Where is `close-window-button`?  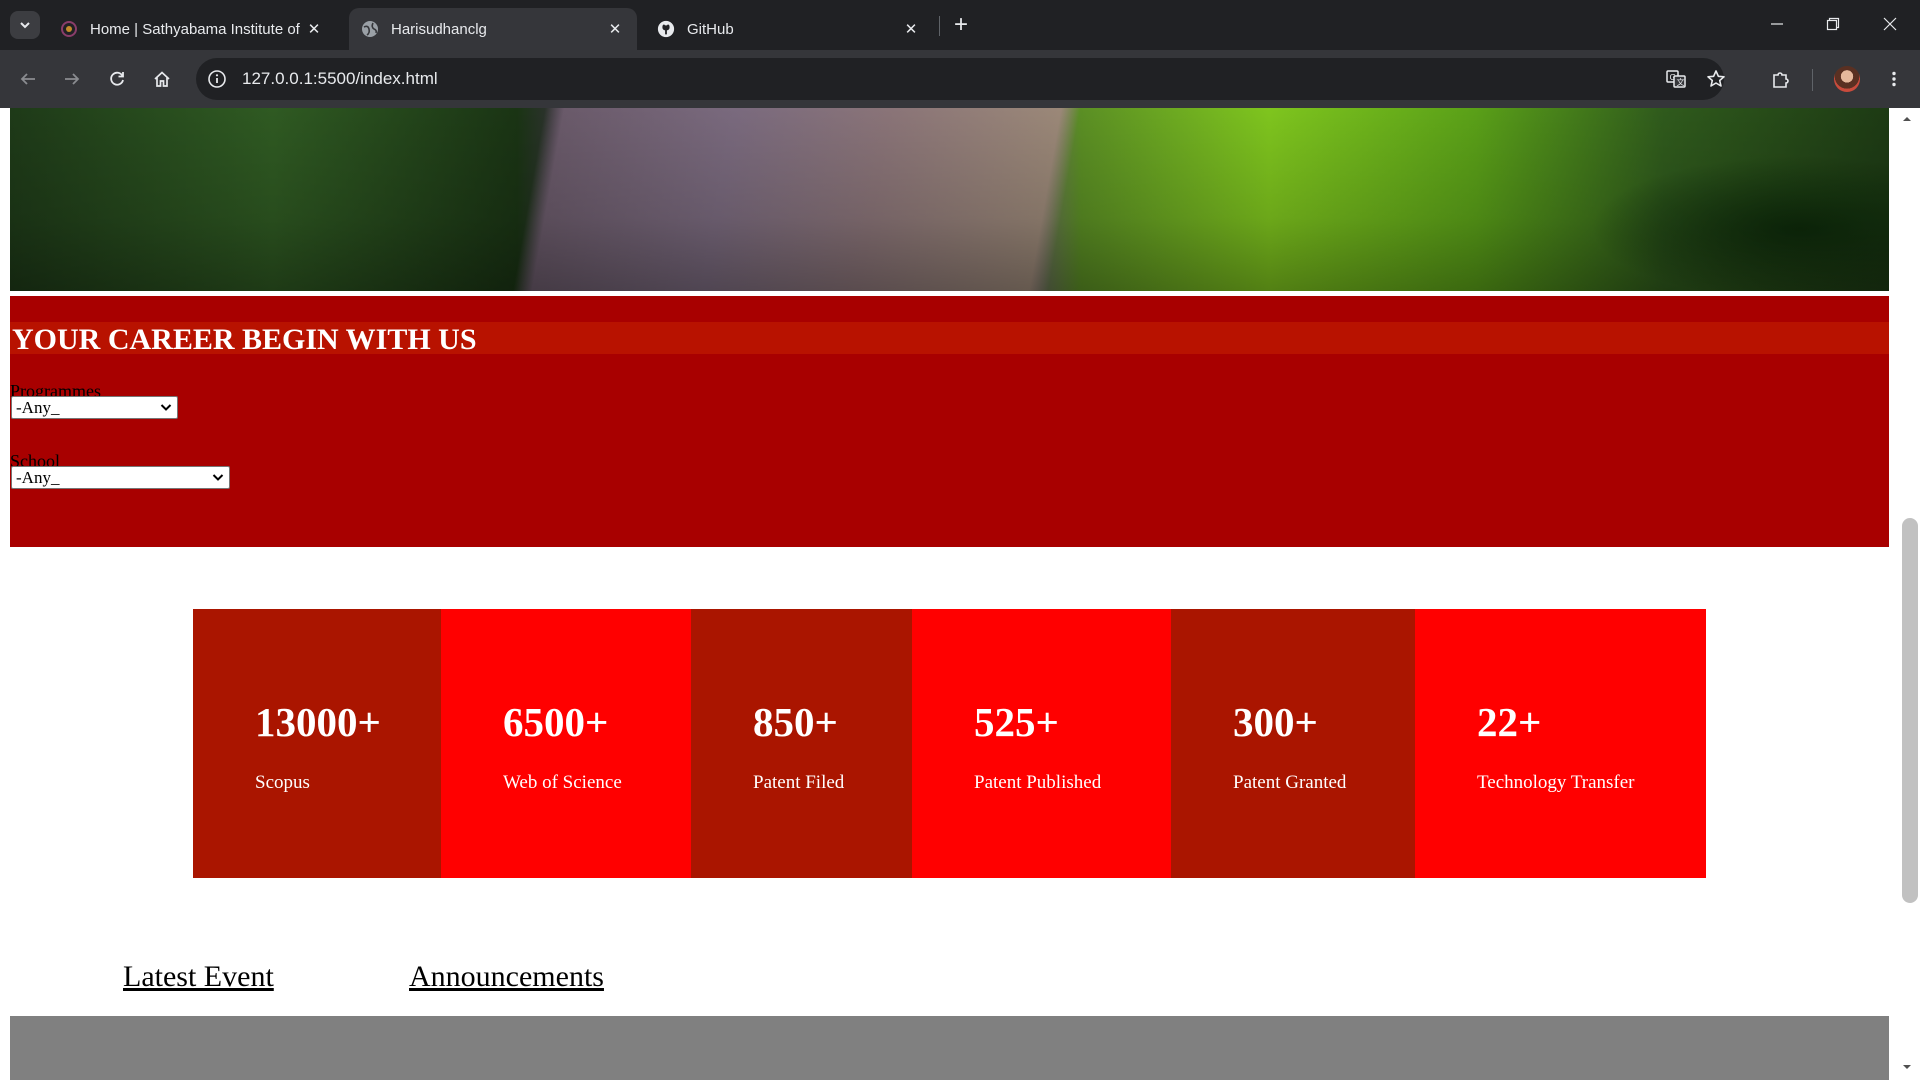
close-window-button is located at coordinates (1890, 24).